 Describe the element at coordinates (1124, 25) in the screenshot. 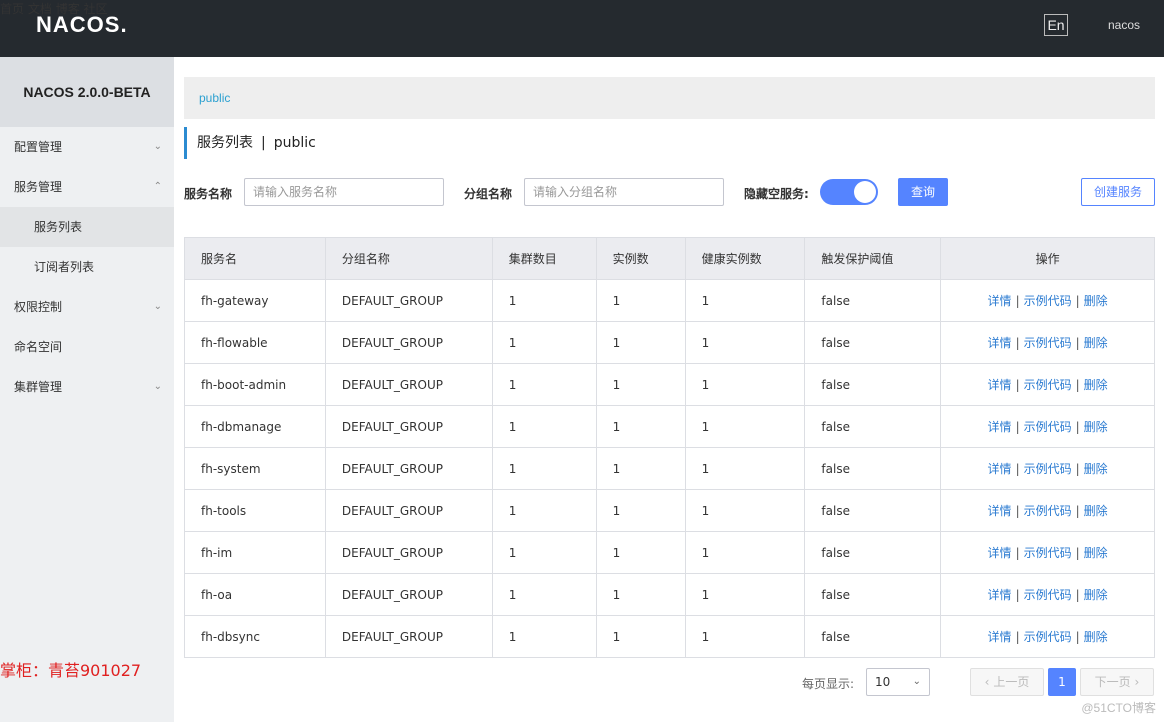

I see `user-menu: nacos` at that location.